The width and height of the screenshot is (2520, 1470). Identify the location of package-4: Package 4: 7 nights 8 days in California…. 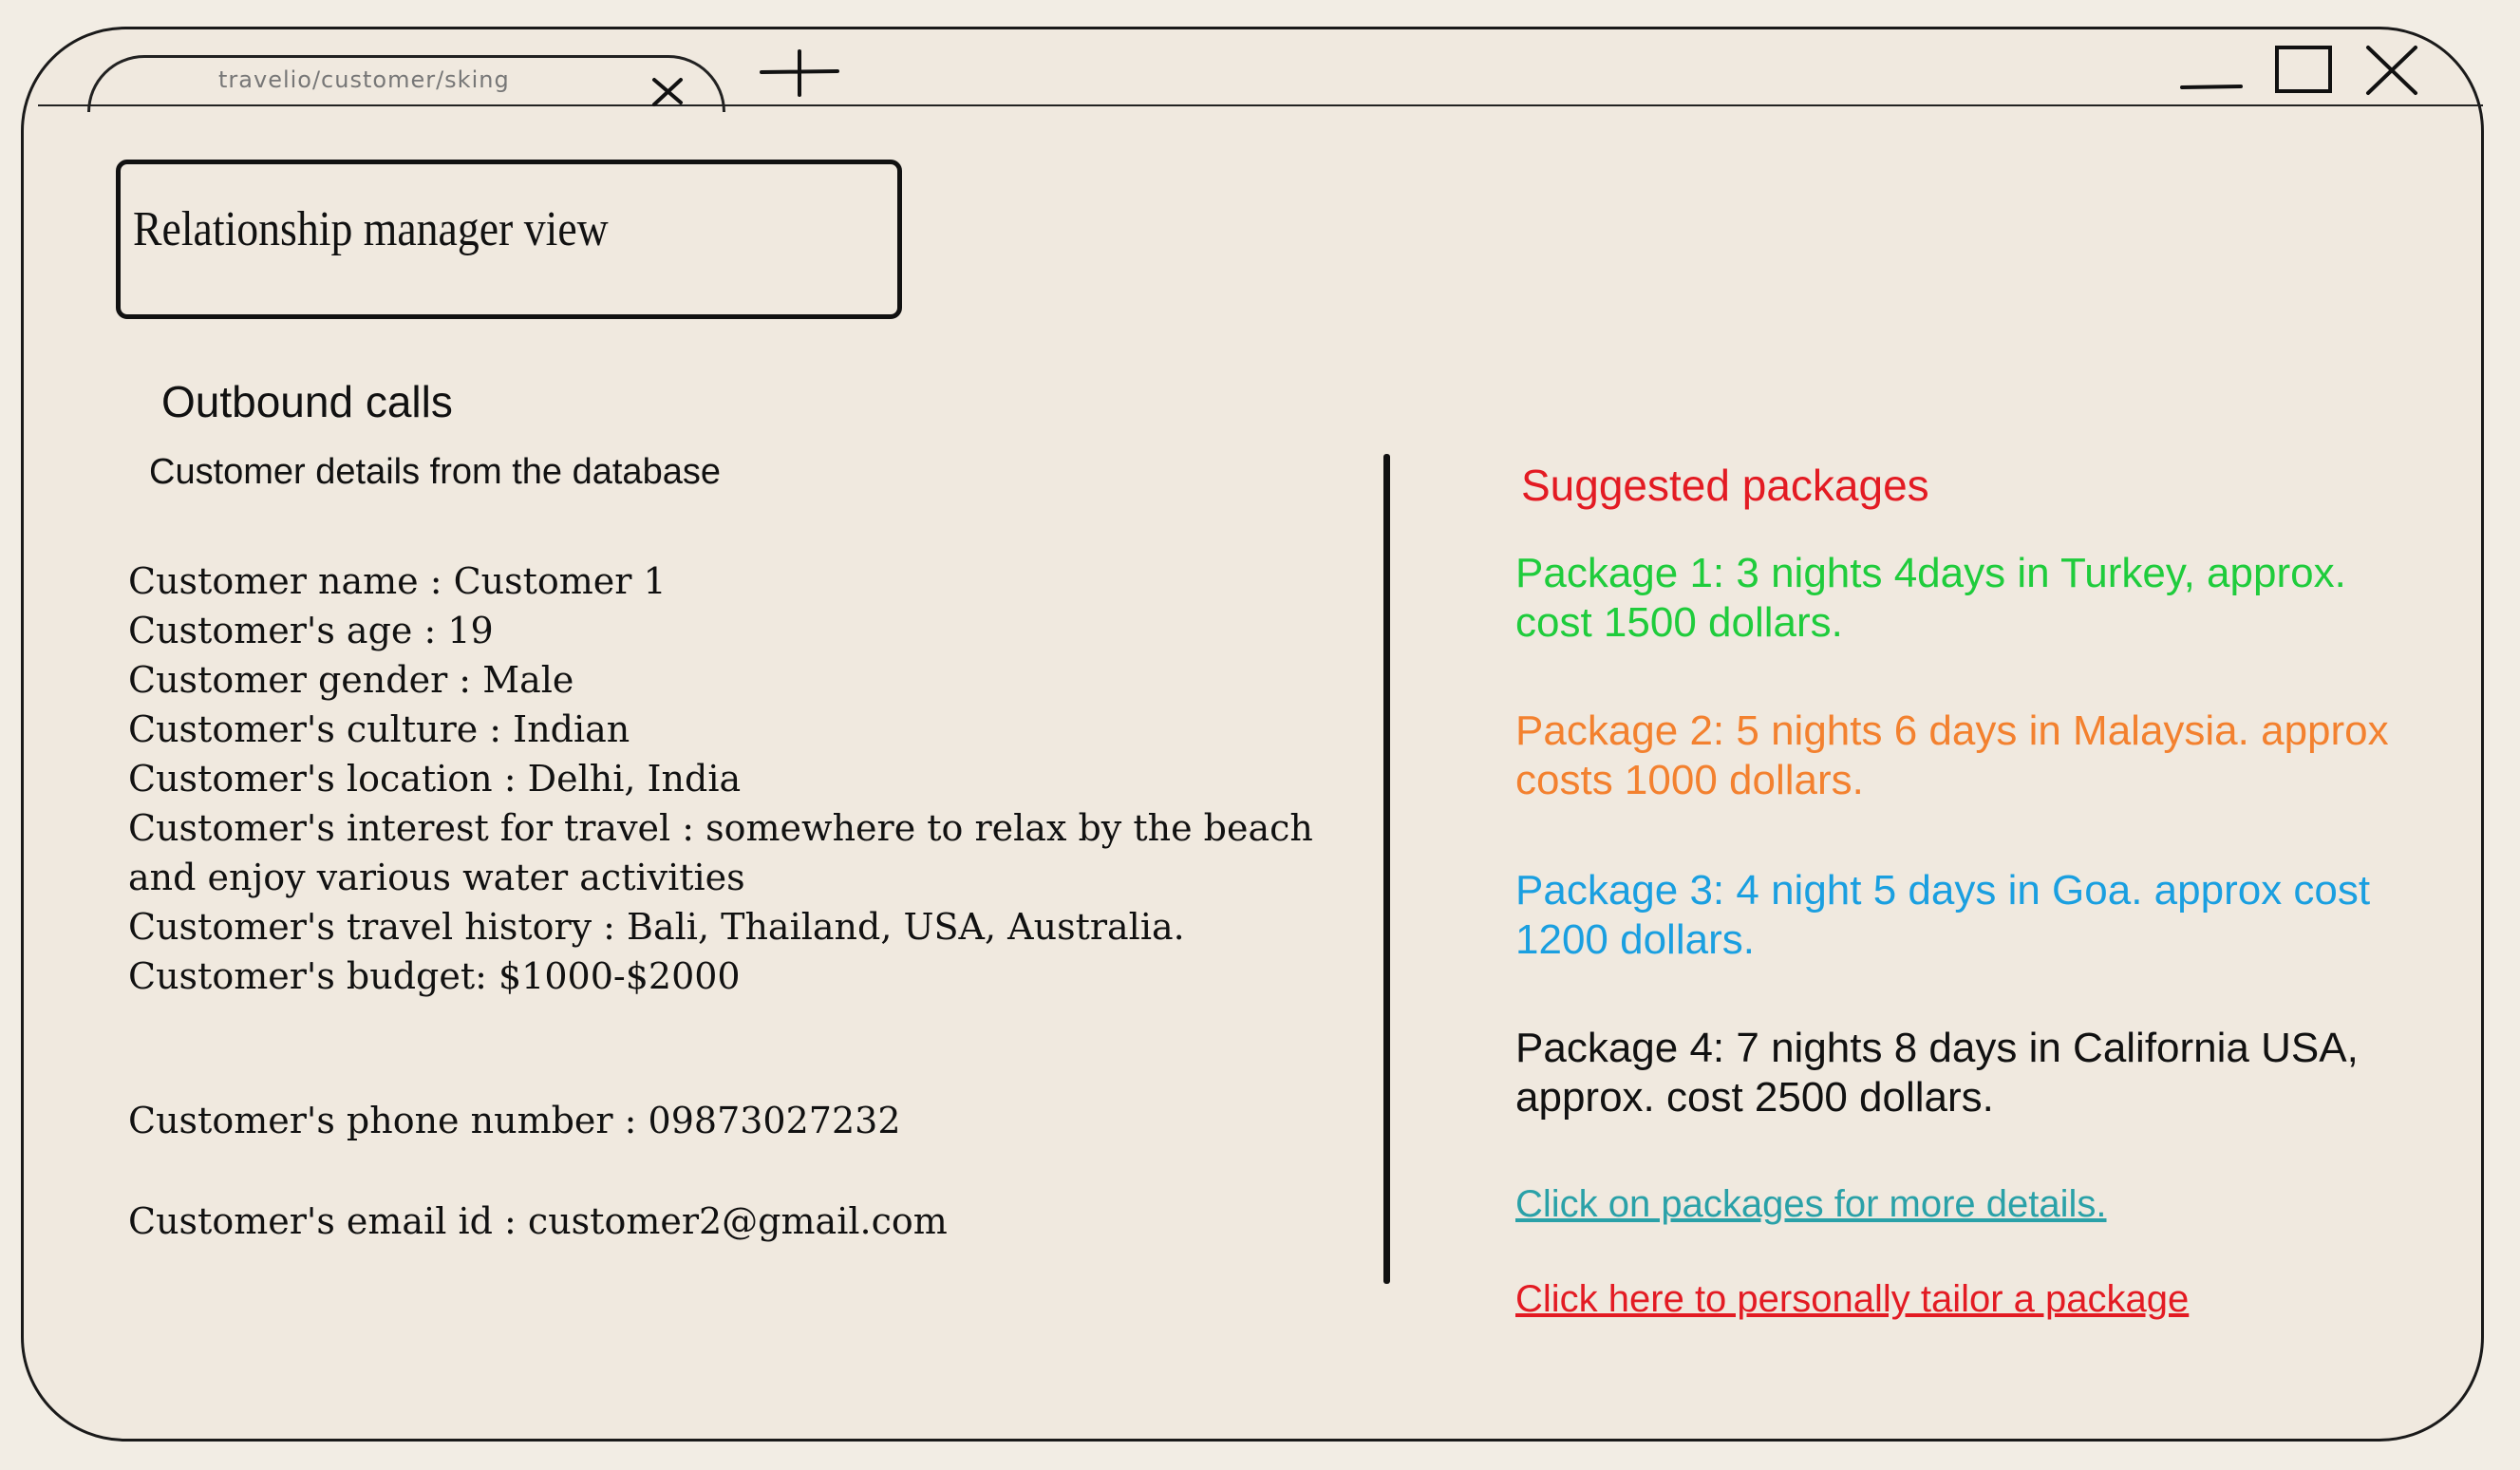
(1971, 1073).